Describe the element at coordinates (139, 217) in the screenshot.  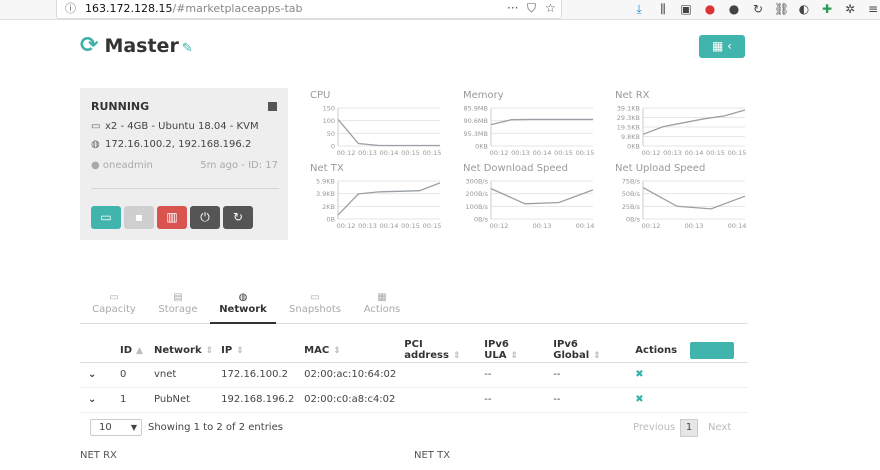
I see `save-button: ▪` at that location.